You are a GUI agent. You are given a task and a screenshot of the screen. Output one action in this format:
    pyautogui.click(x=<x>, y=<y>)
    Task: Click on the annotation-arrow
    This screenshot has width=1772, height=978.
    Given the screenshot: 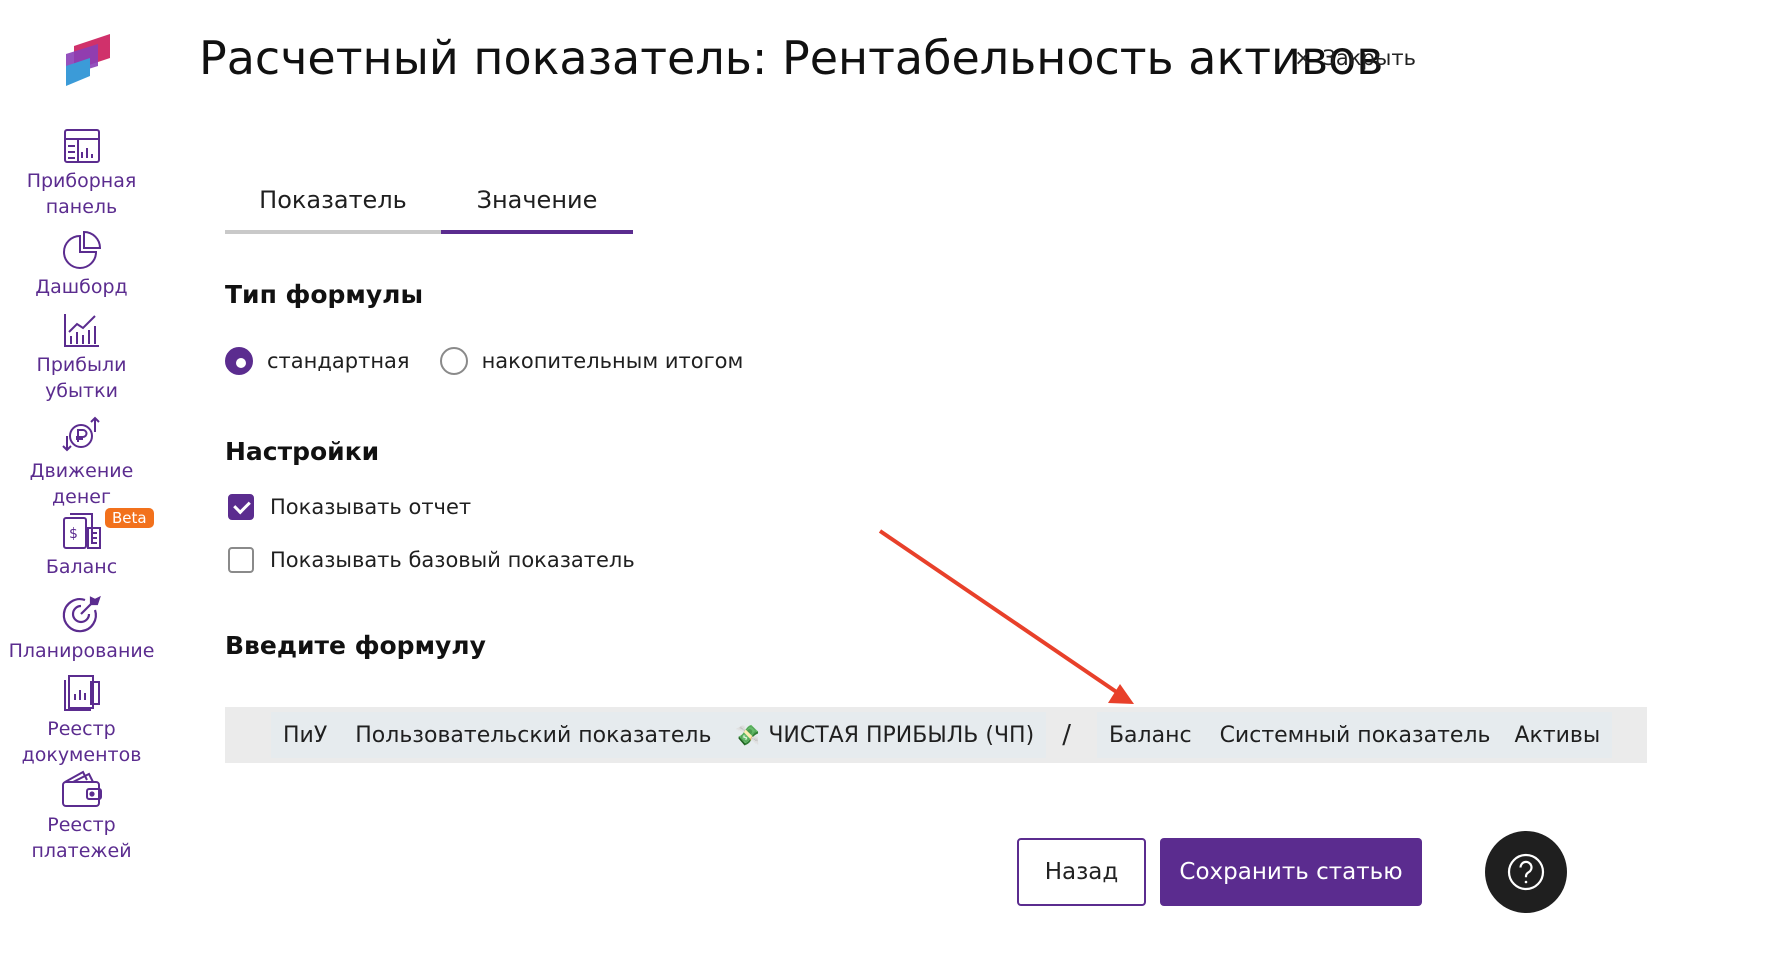 What is the action you would take?
    pyautogui.click(x=1006, y=616)
    